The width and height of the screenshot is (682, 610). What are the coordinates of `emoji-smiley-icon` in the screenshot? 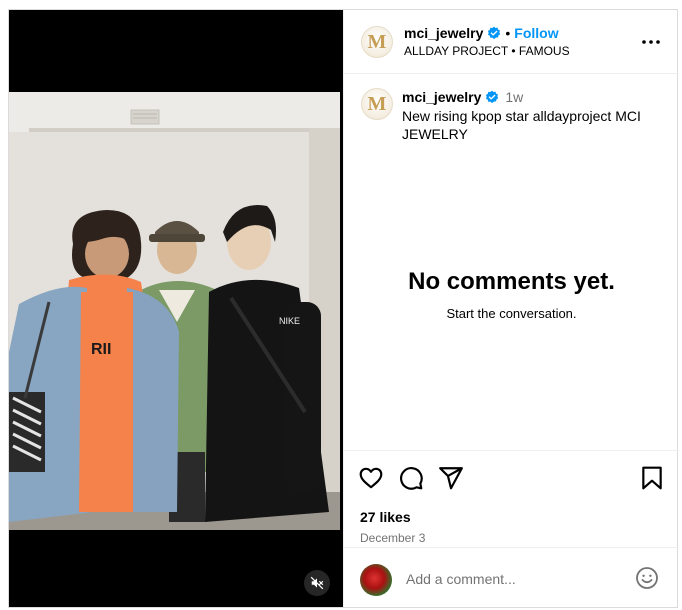 It's located at (647, 578).